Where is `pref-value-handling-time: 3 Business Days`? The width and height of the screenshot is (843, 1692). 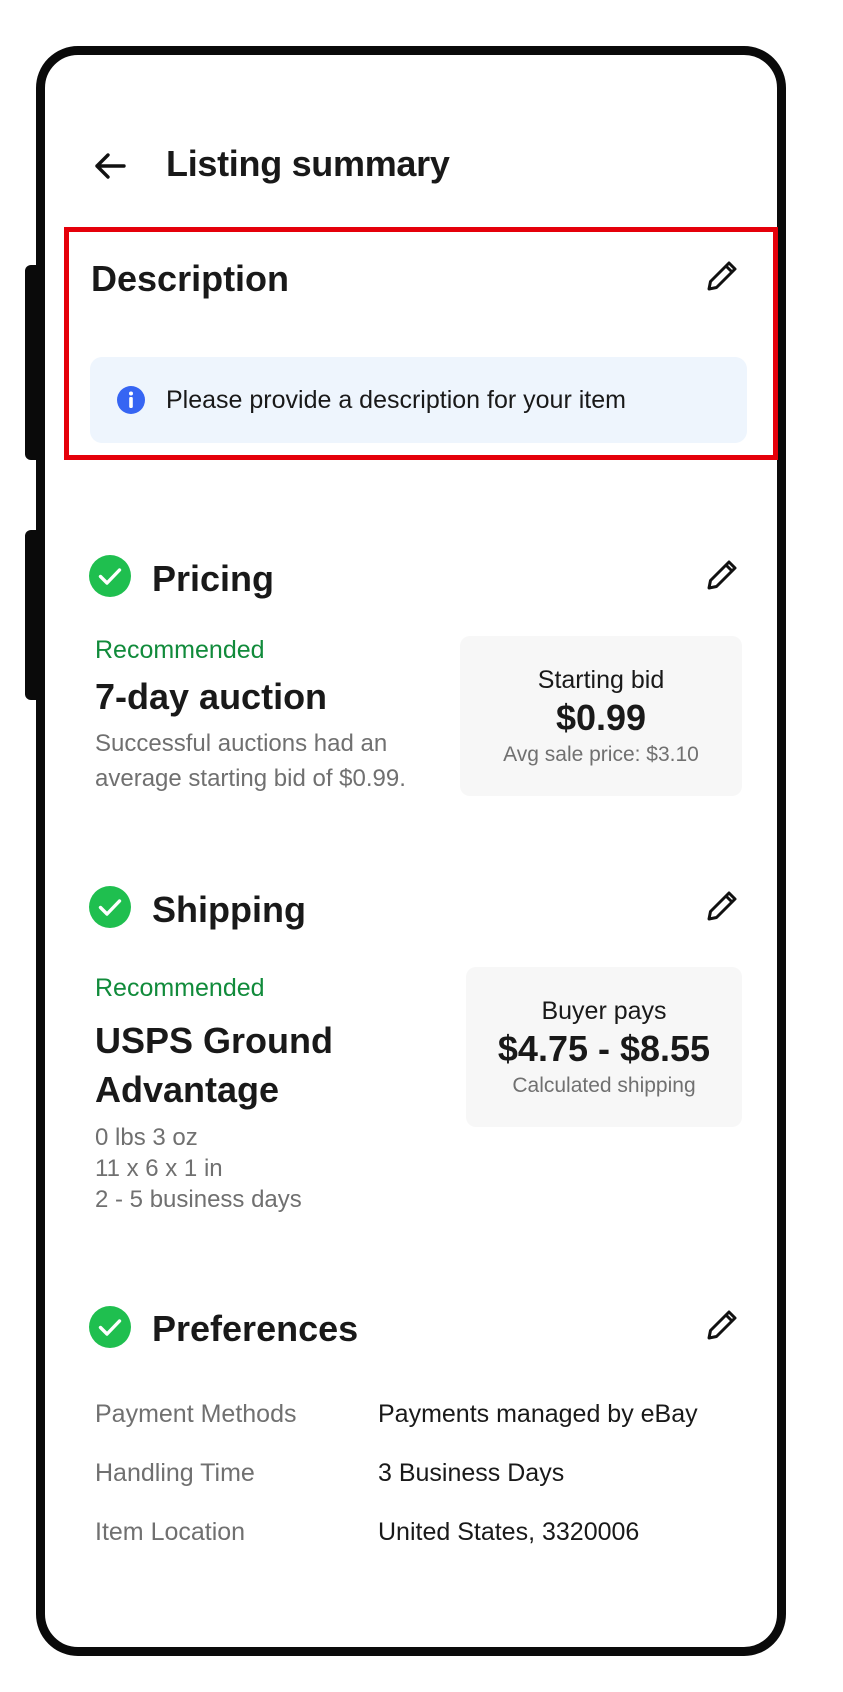 pref-value-handling-time: 3 Business Days is located at coordinates (471, 1473).